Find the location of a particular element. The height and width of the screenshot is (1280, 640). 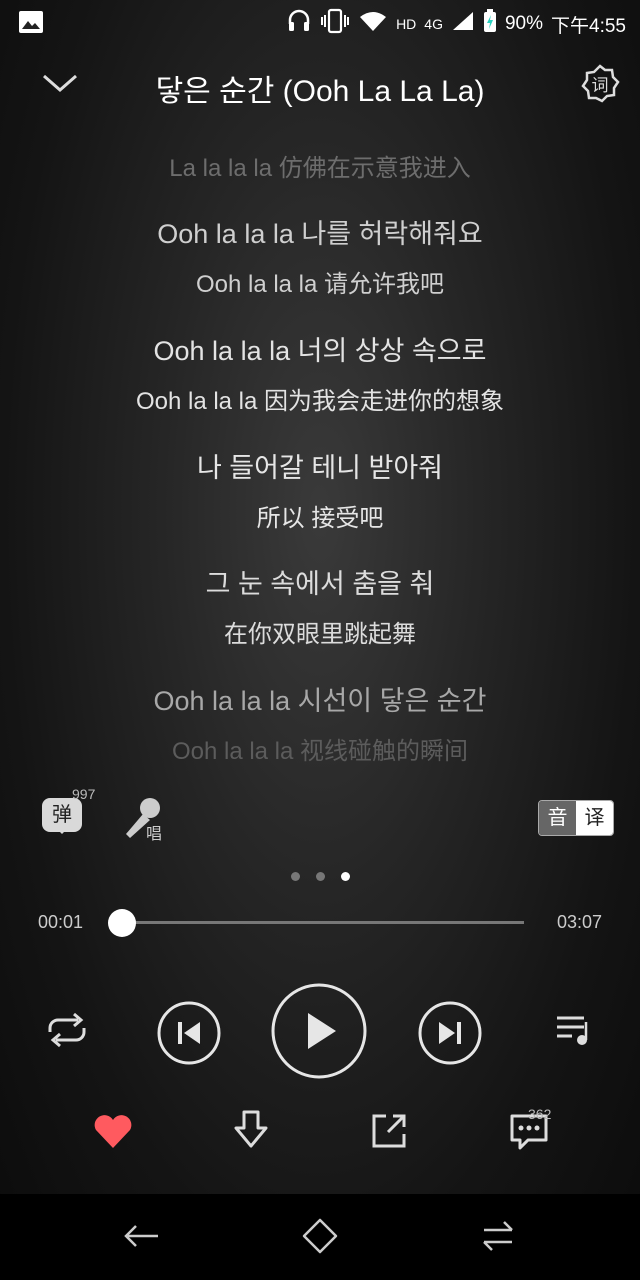

player-header: 닿은 순간 (Ooh La La La) 词 is located at coordinates (320, 84).